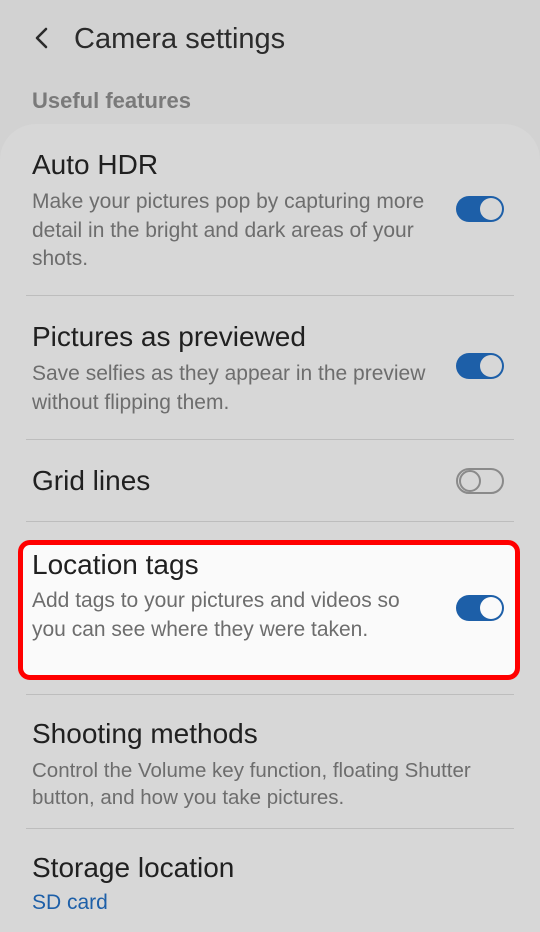 The width and height of the screenshot is (540, 932). Describe the element at coordinates (115, 564) in the screenshot. I see `setting-title: Location tags` at that location.